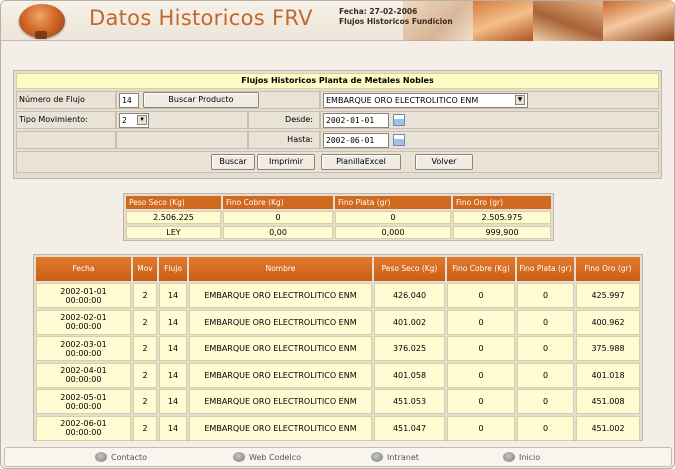 This screenshot has width=675, height=469. I want to click on fecha-label: Fecha:, so click(353, 11).